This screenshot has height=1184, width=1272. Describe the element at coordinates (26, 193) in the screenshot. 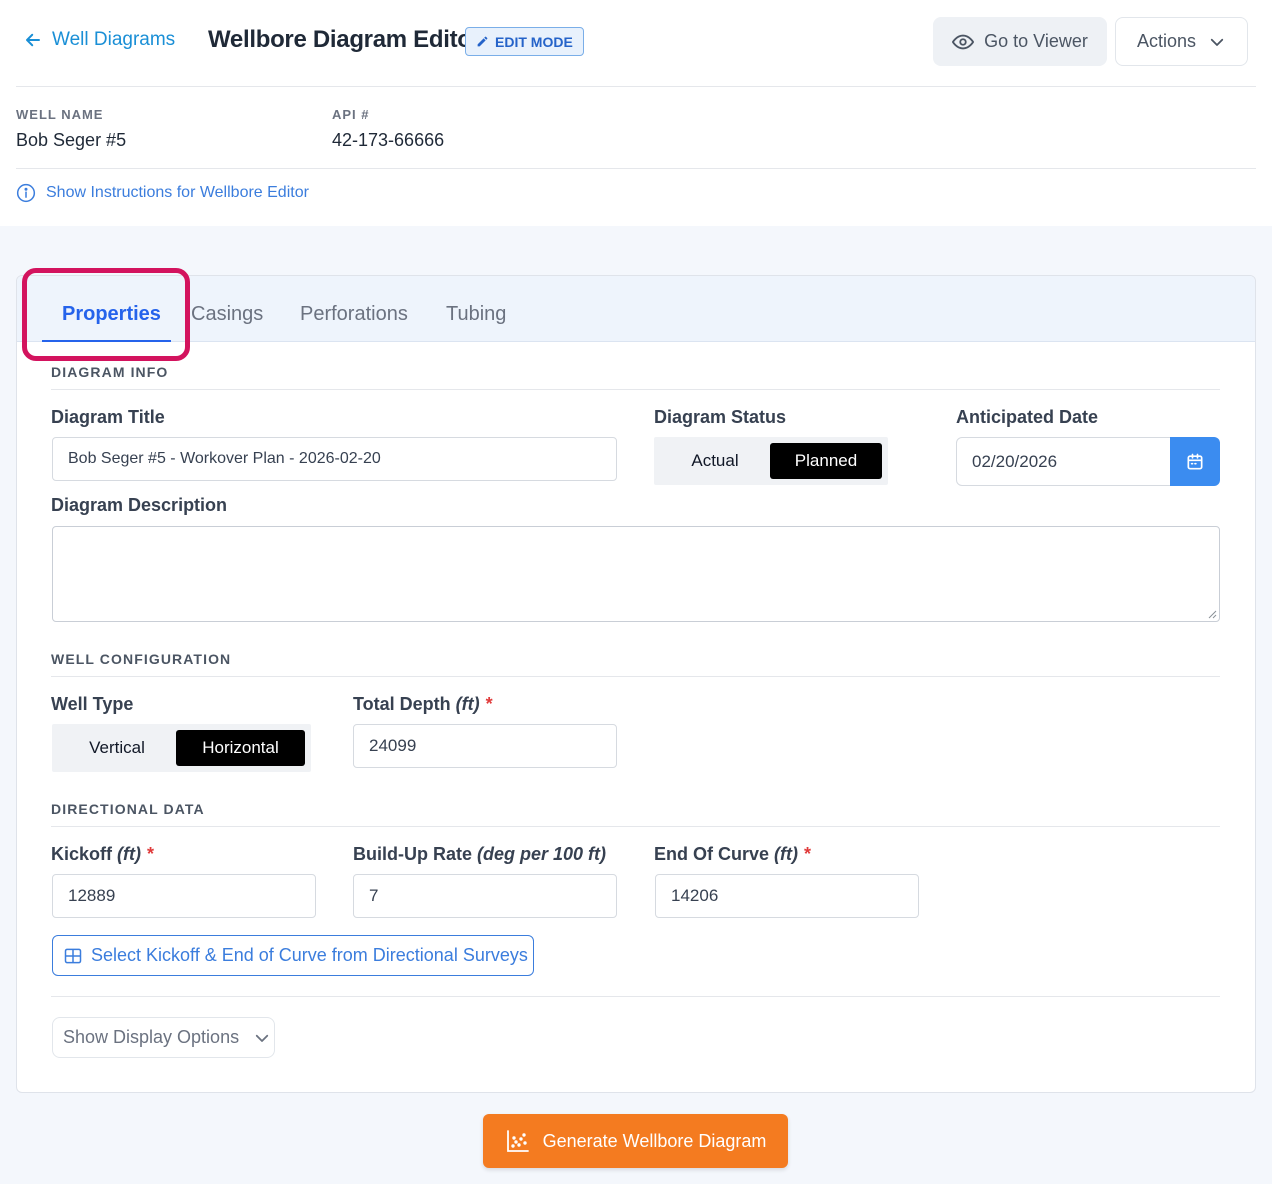

I see `info-icon` at that location.